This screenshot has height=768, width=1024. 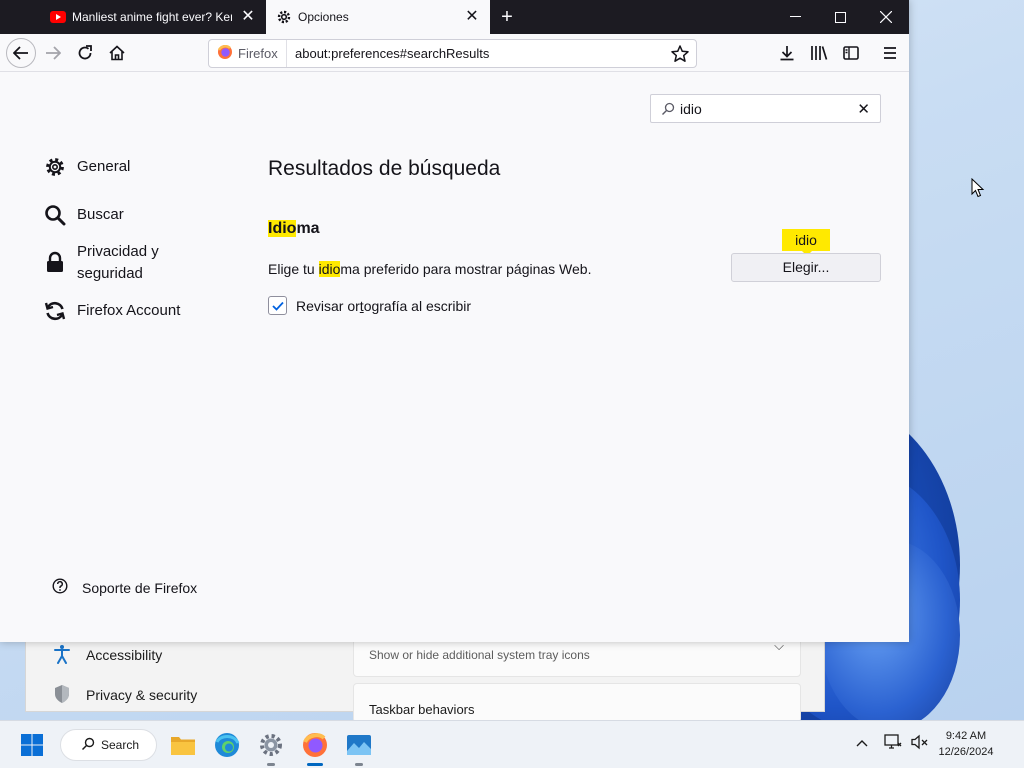 I want to click on edge-button, so click(x=227, y=745).